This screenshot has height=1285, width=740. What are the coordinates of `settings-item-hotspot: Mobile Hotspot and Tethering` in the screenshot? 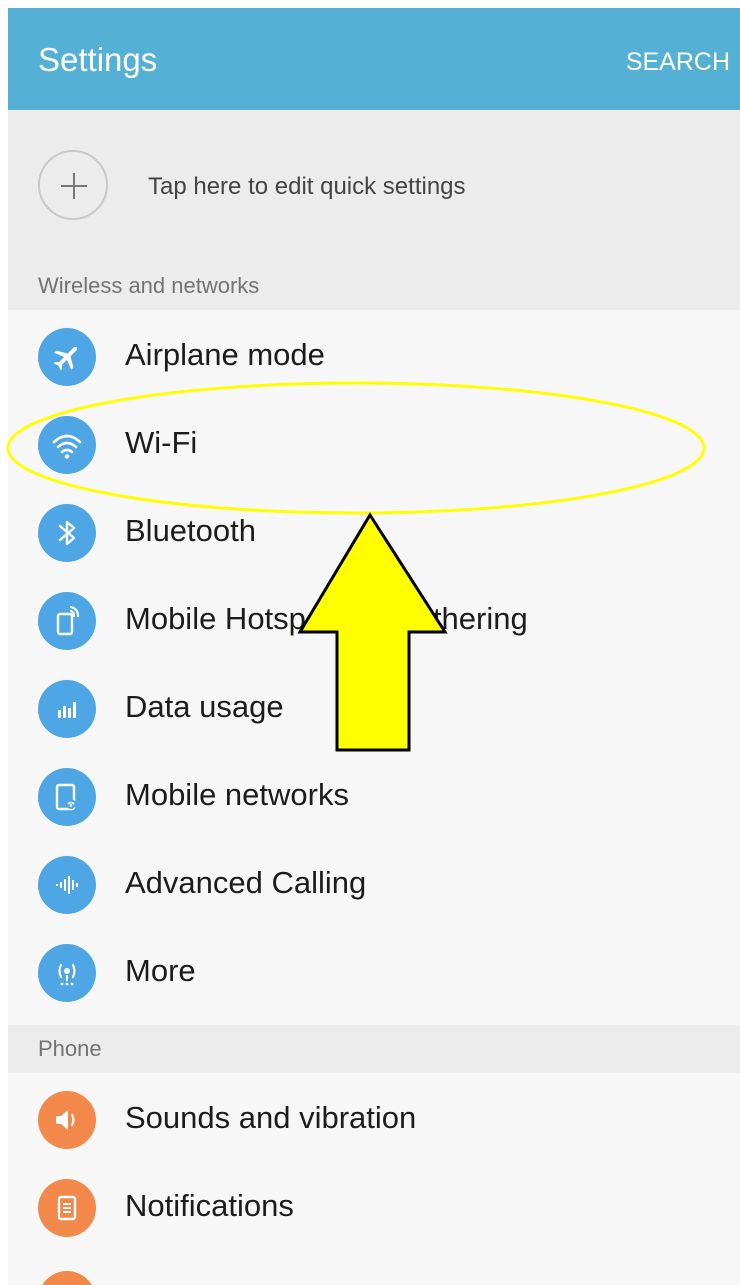 It's located at (374, 620).